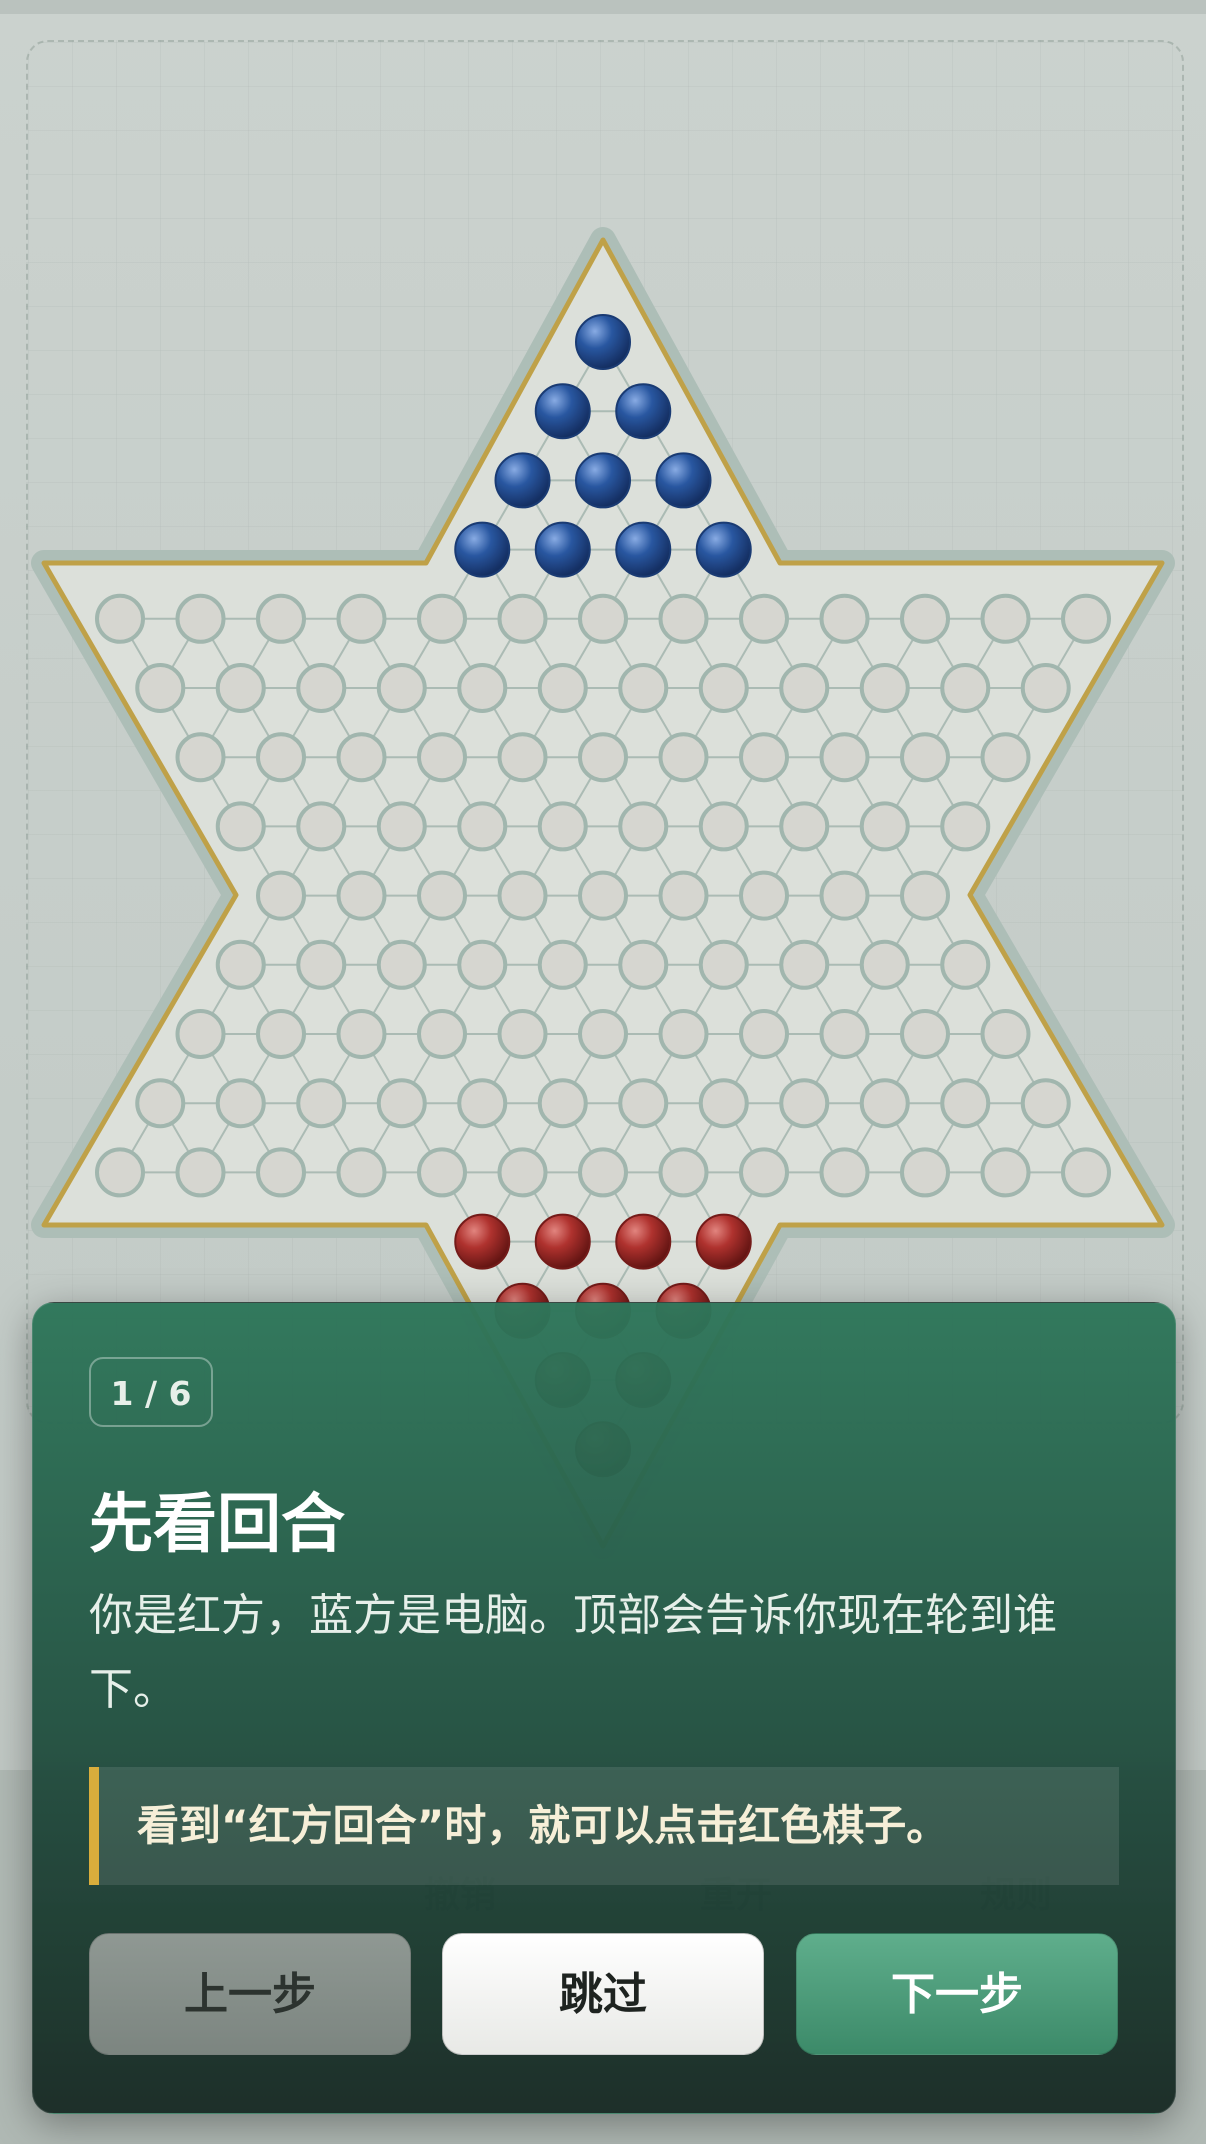  I want to click on skip-button: 跳过, so click(603, 1994).